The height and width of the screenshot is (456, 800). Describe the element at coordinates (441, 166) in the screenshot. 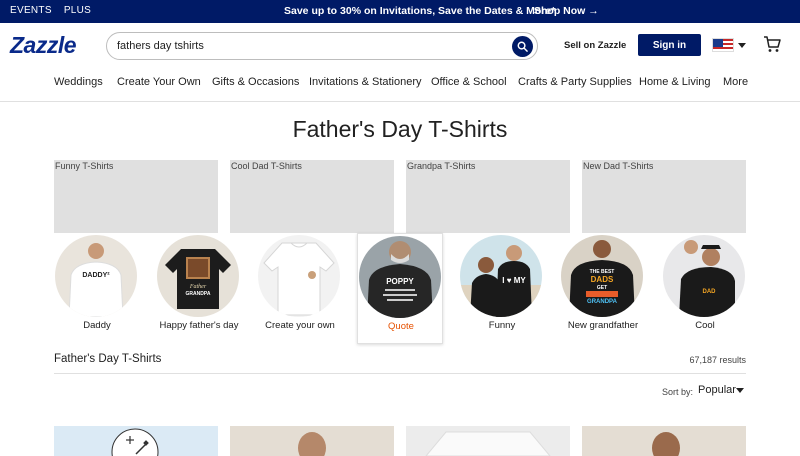

I see `tile-label: Grandpa T-Shirts` at that location.